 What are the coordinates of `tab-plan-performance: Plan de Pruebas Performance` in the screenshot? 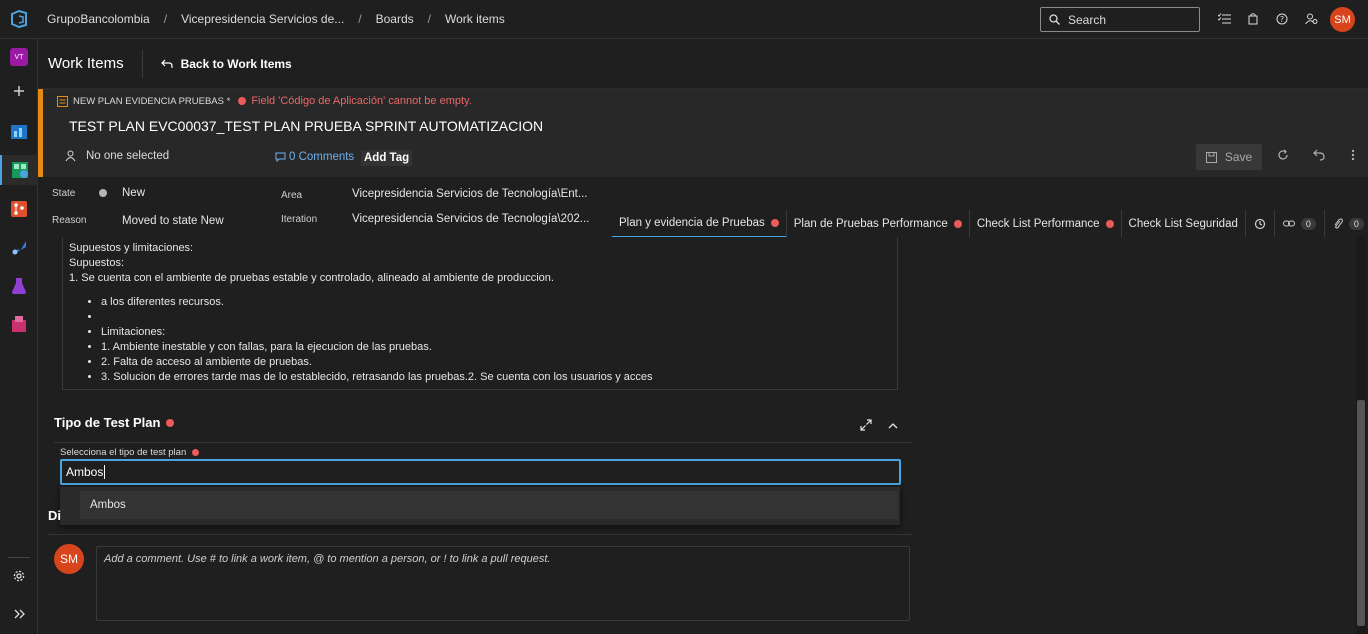 It's located at (878, 224).